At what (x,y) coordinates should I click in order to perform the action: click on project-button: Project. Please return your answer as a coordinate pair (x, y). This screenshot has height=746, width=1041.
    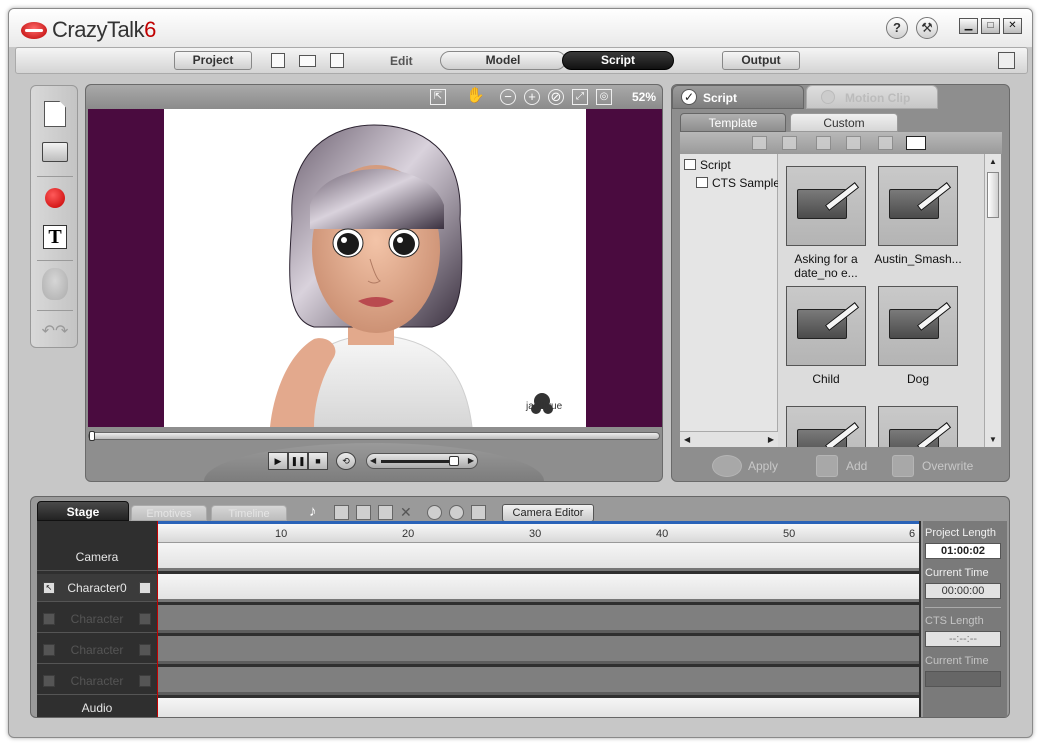
    Looking at the image, I should click on (213, 60).